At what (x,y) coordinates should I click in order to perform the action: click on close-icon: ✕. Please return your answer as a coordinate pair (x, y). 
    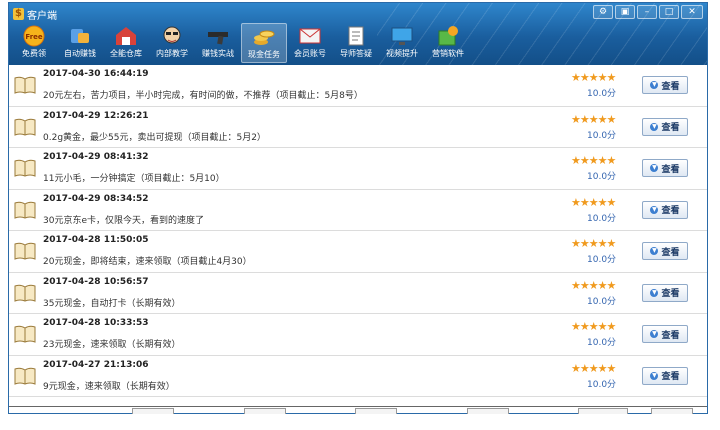
    Looking at the image, I should click on (692, 12).